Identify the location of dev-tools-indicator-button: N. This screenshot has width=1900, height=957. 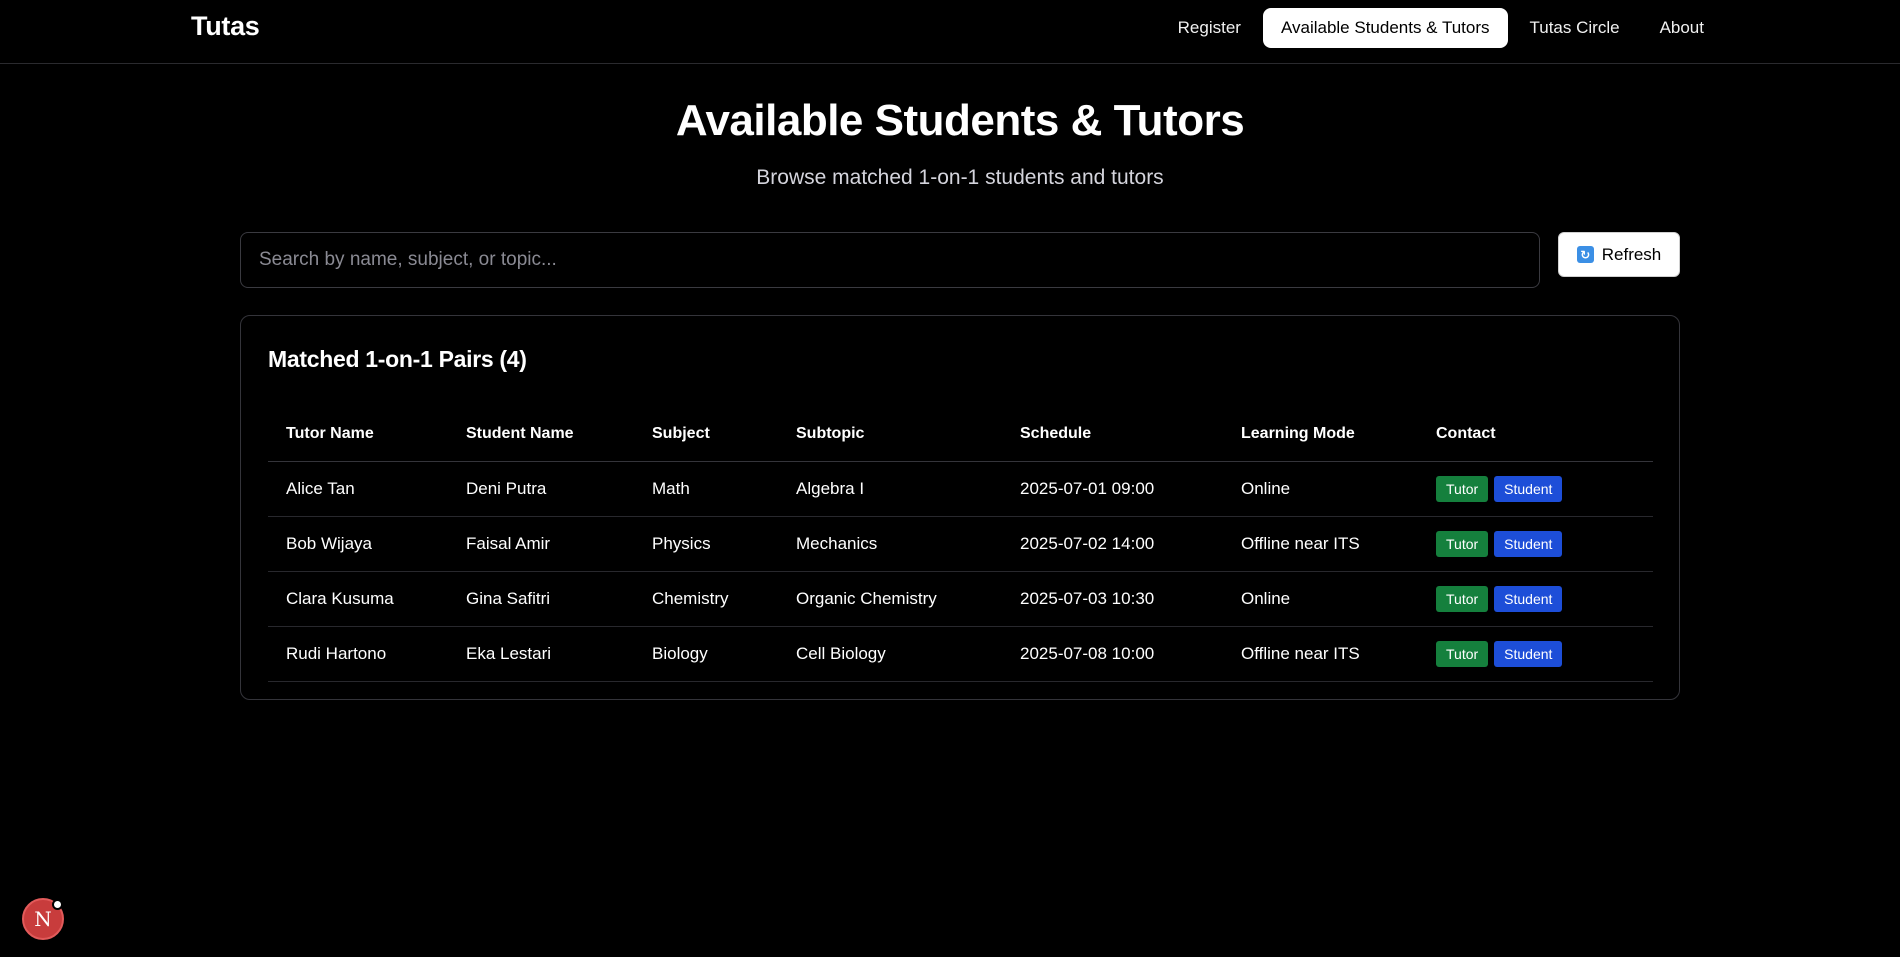
(43, 919).